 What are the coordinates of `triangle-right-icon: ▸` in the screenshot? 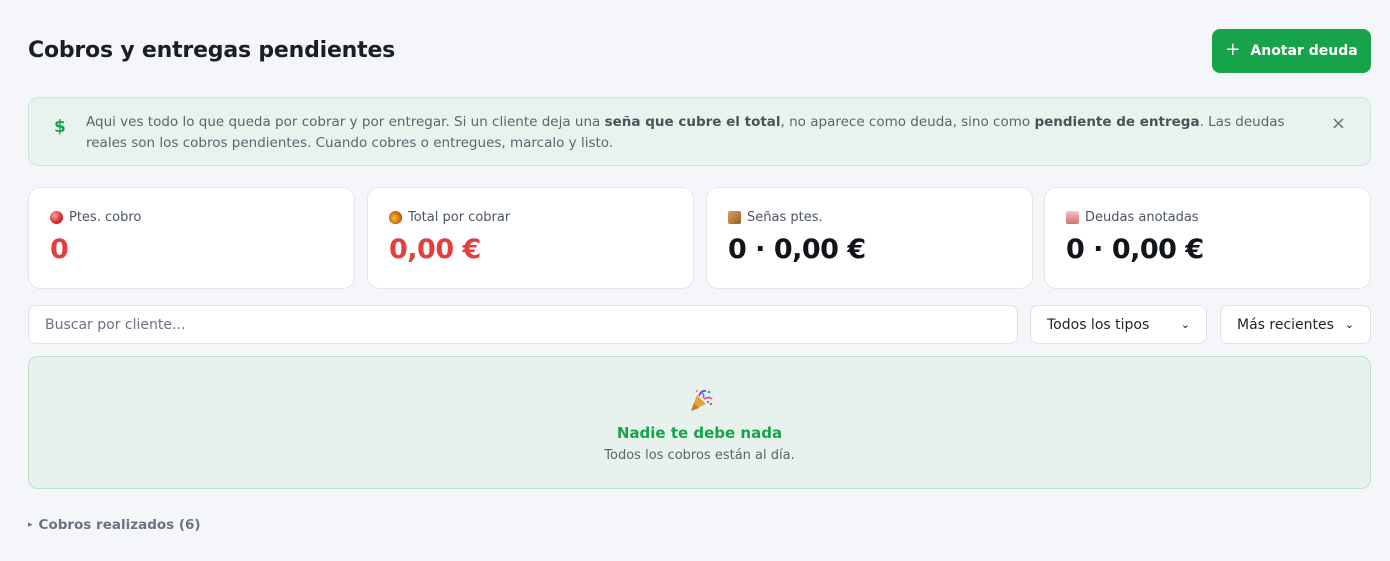 It's located at (30, 525).